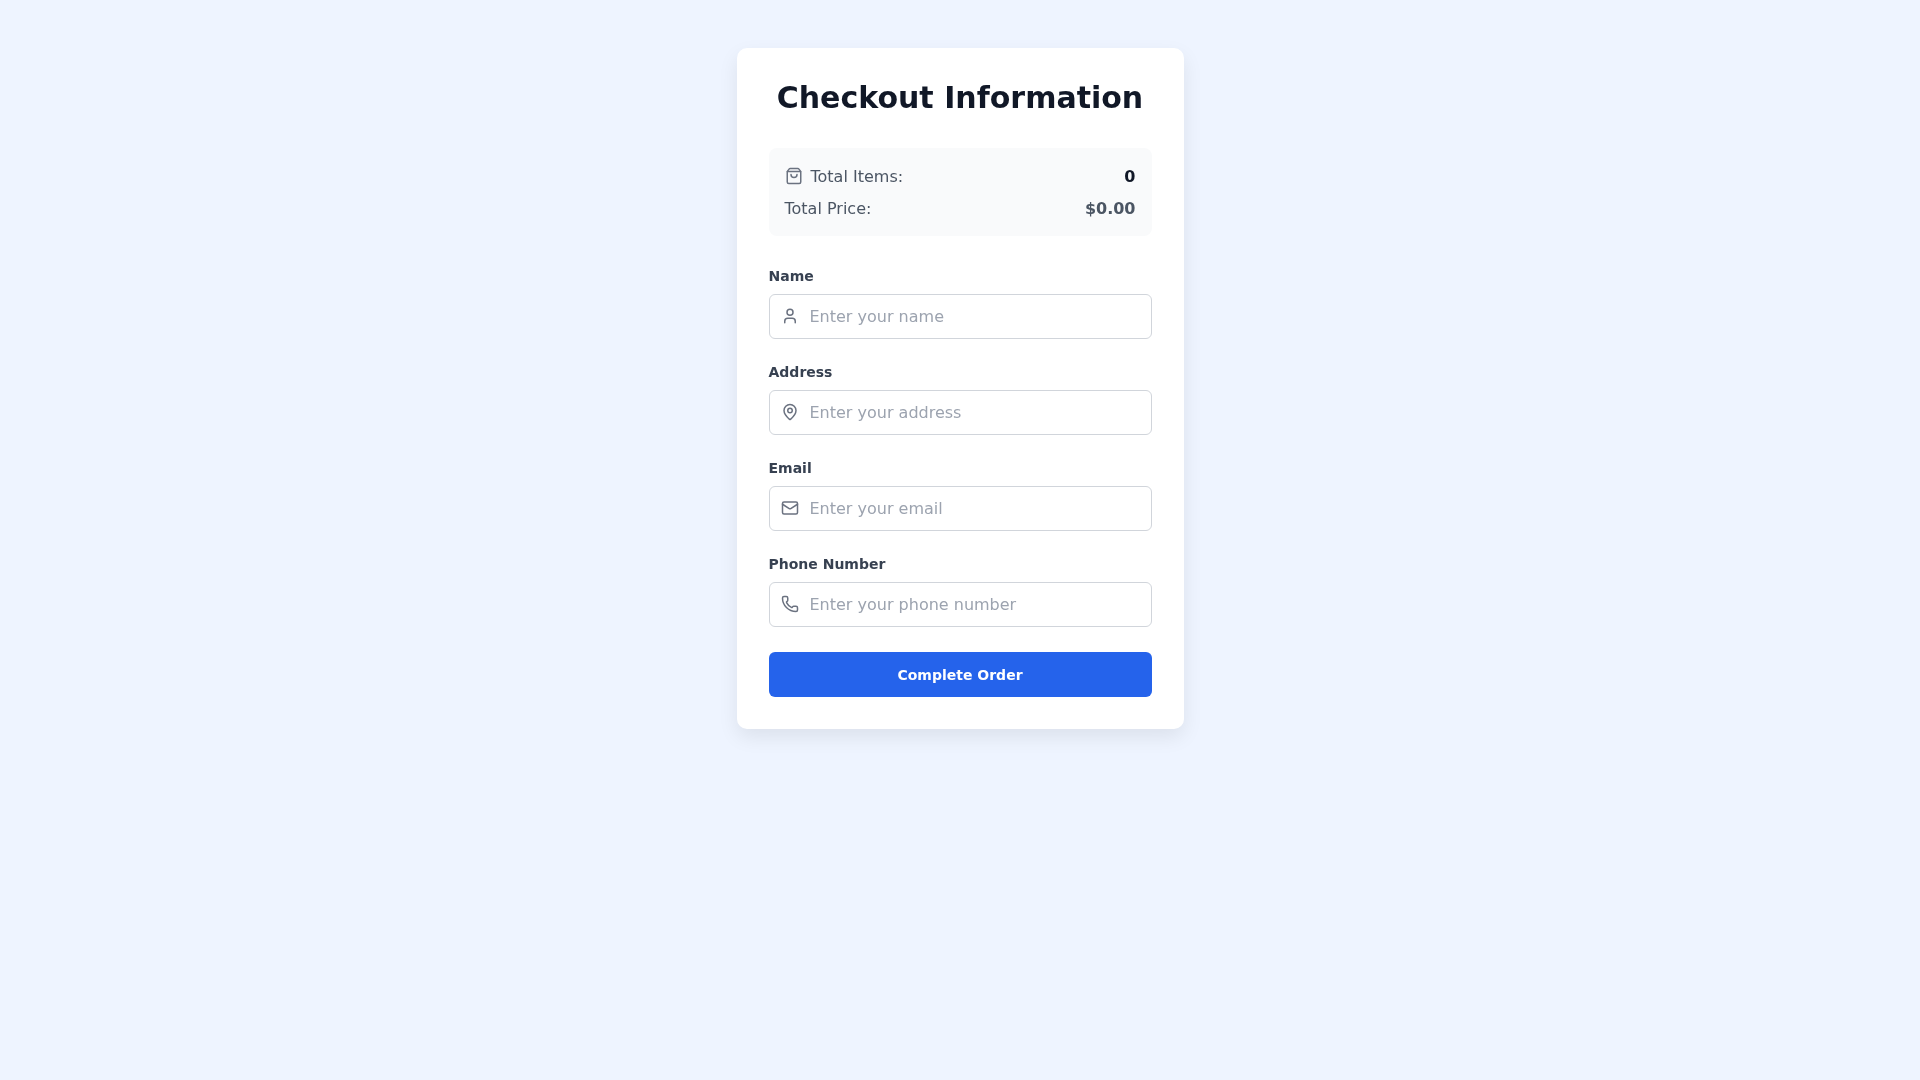 This screenshot has height=1080, width=1920. What do you see at coordinates (960, 508) in the screenshot?
I see `input-field: Enter your email` at bounding box center [960, 508].